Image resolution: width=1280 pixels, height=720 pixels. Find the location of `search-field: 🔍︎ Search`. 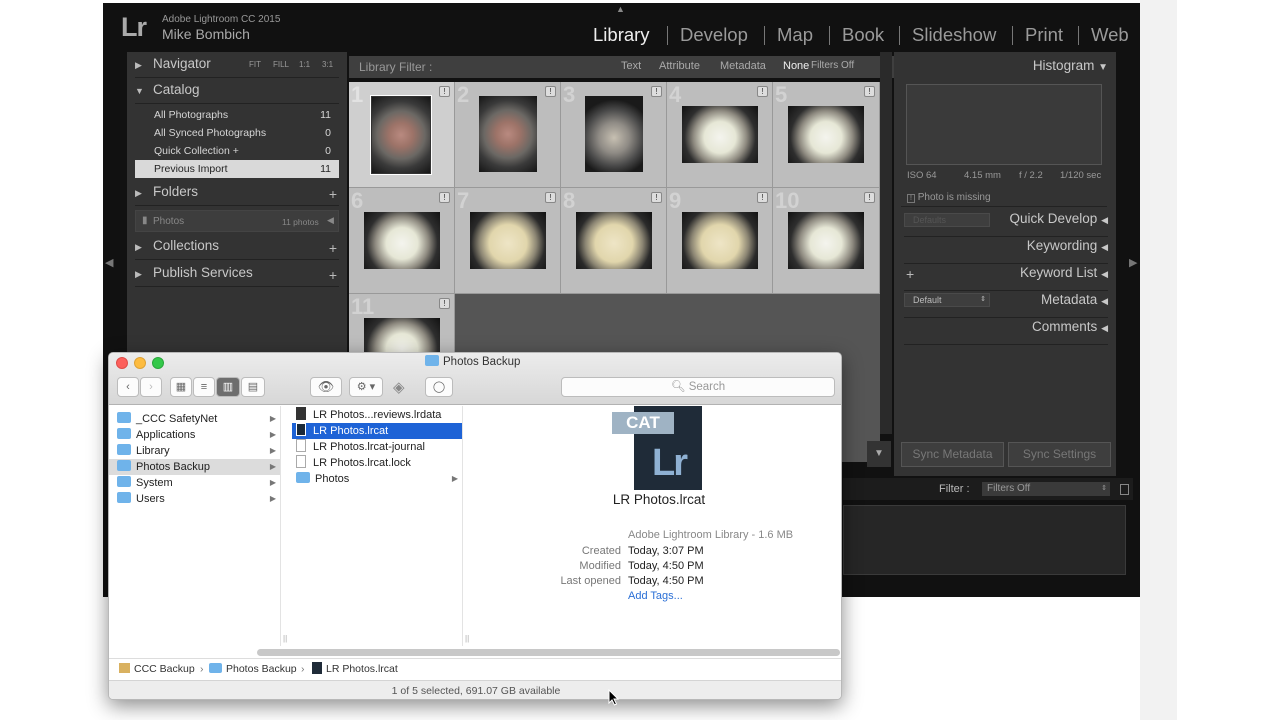

search-field: 🔍︎ Search is located at coordinates (698, 387).